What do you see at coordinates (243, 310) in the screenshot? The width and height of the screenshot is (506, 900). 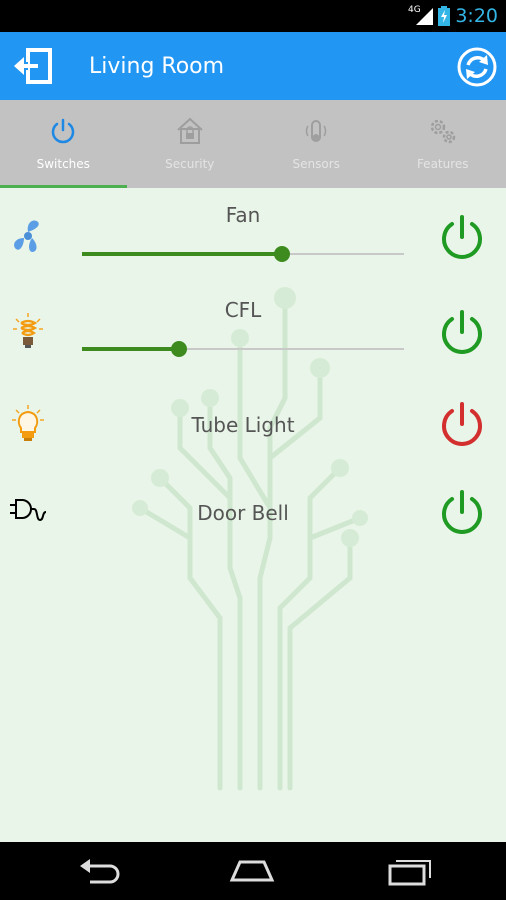 I see `device-name: CFL` at bounding box center [243, 310].